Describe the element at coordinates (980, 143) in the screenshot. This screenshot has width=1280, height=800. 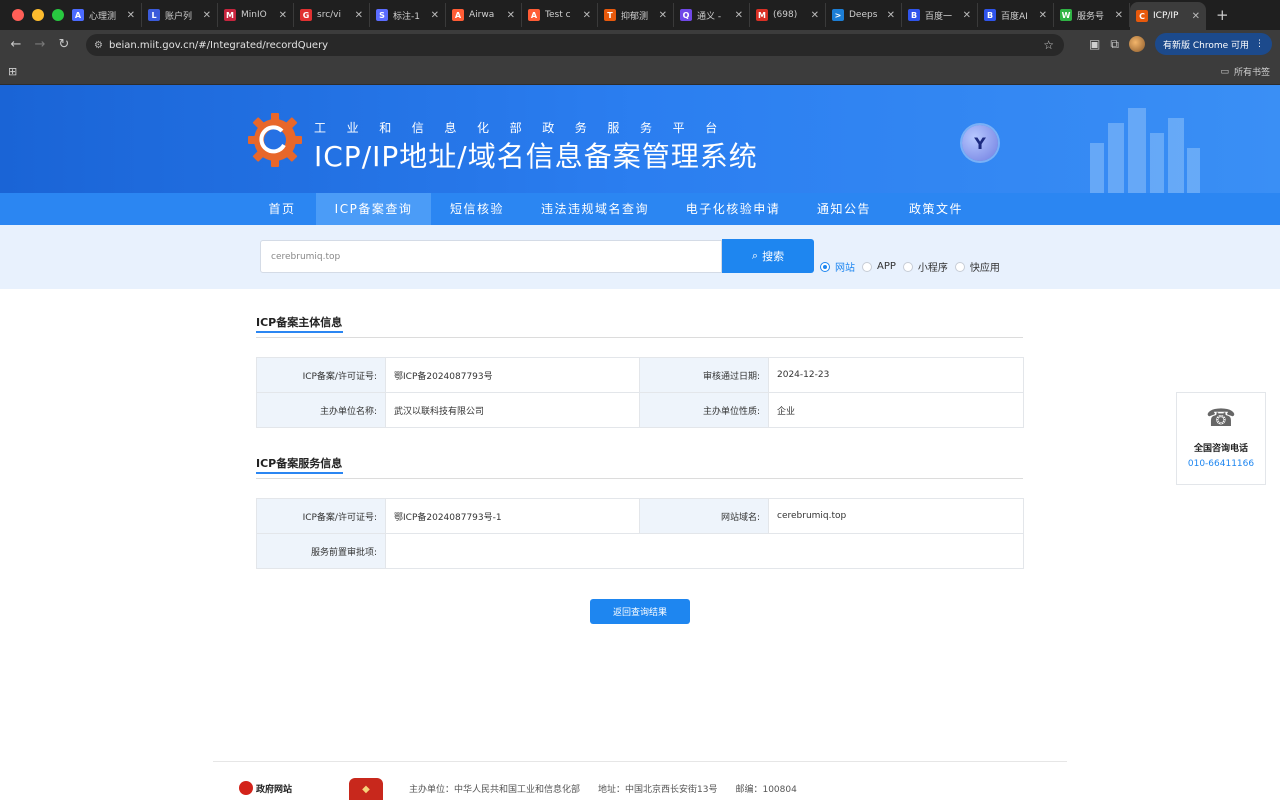
I see `platform-emblem-icon: Y` at that location.